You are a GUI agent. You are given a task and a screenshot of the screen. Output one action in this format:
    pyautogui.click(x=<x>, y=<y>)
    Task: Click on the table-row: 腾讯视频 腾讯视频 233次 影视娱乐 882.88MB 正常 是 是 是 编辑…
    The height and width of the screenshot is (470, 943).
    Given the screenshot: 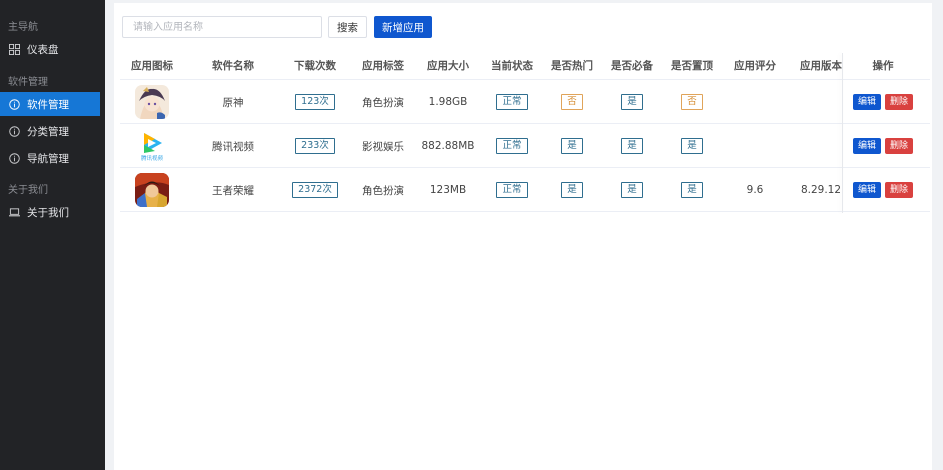 What is the action you would take?
    pyautogui.click(x=525, y=146)
    